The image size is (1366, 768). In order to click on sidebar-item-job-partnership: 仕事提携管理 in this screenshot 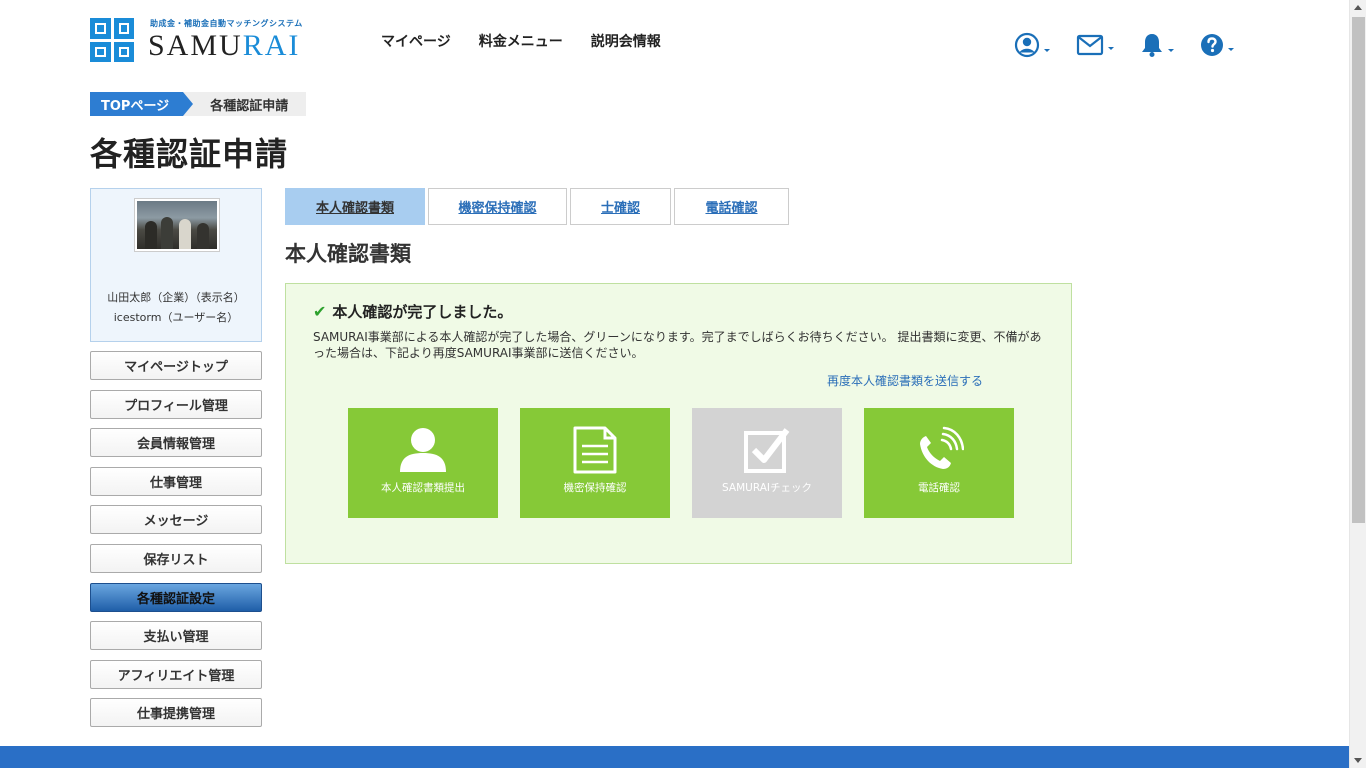, I will do `click(176, 713)`.